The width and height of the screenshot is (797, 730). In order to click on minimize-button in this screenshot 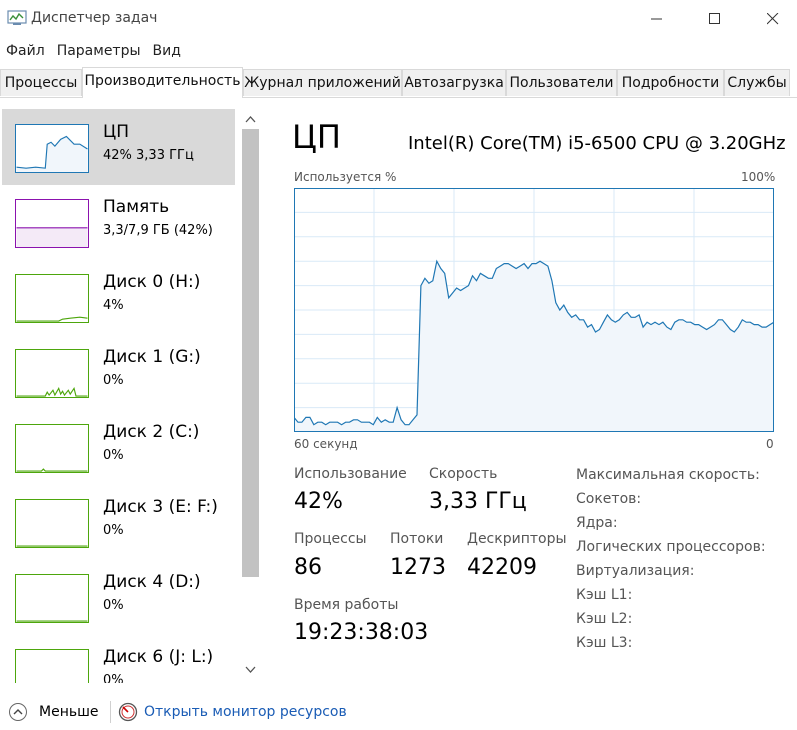, I will do `click(657, 19)`.